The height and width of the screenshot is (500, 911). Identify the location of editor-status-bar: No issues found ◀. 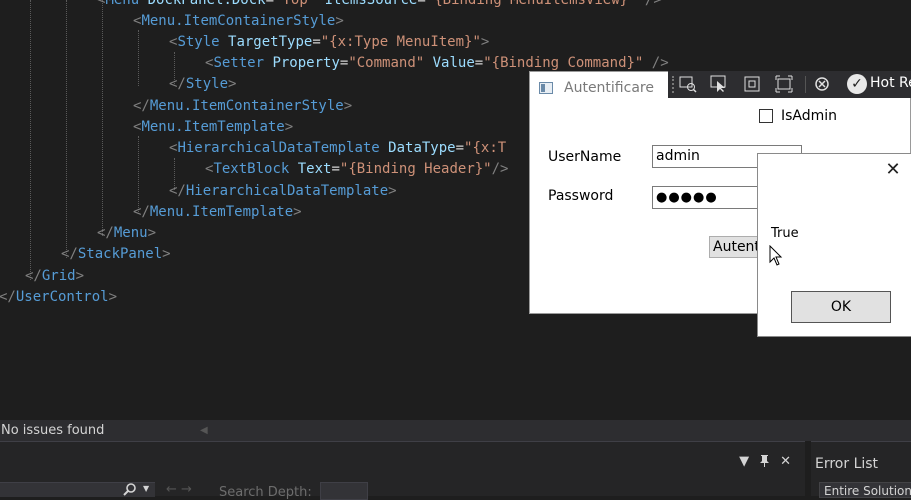
(455, 430).